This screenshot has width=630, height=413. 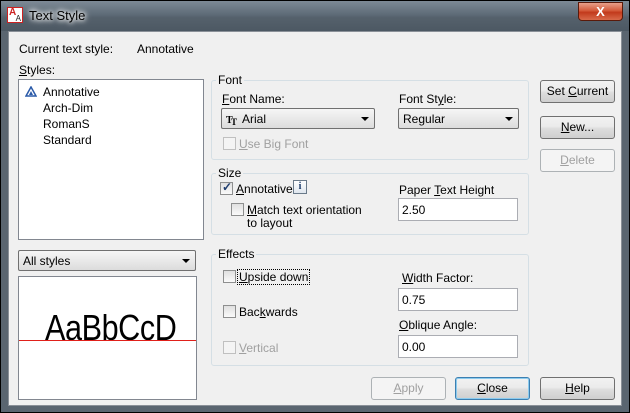 What do you see at coordinates (229, 311) in the screenshot?
I see `backwards-checkbox` at bounding box center [229, 311].